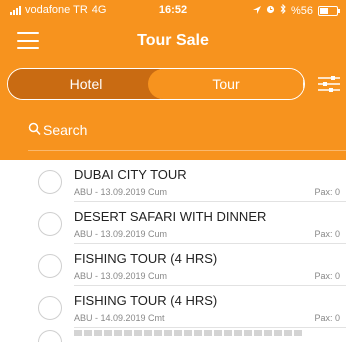  What do you see at coordinates (119, 318) in the screenshot?
I see `tour-subtitle: ABU - 14.09.2019 Cmt` at bounding box center [119, 318].